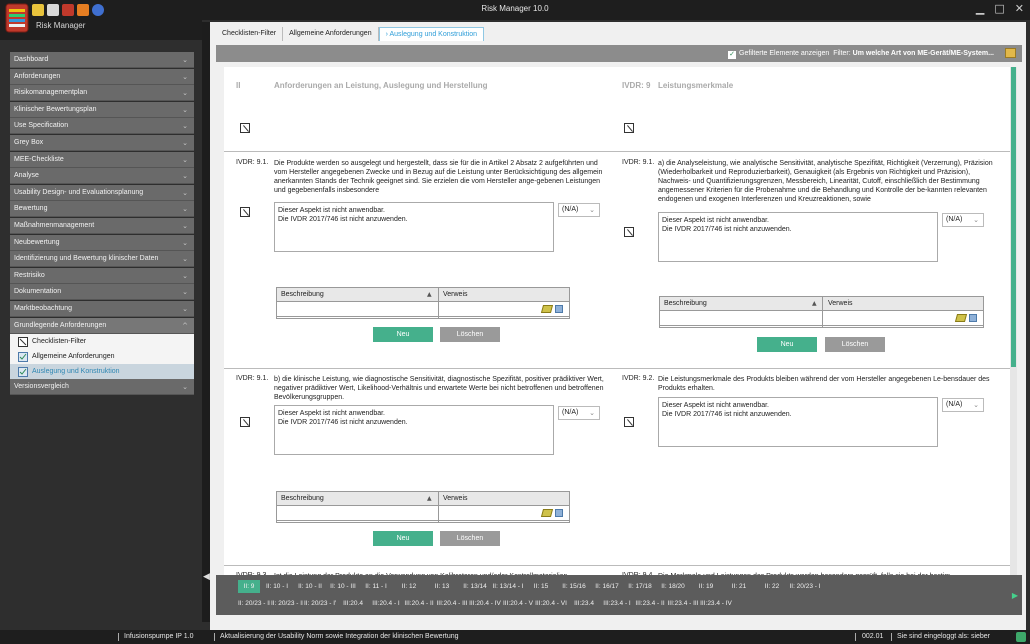  What do you see at coordinates (102, 159) in the screenshot?
I see `sidebar-item-mee-checkliste: MEE-Checkliste ⌄` at bounding box center [102, 159].